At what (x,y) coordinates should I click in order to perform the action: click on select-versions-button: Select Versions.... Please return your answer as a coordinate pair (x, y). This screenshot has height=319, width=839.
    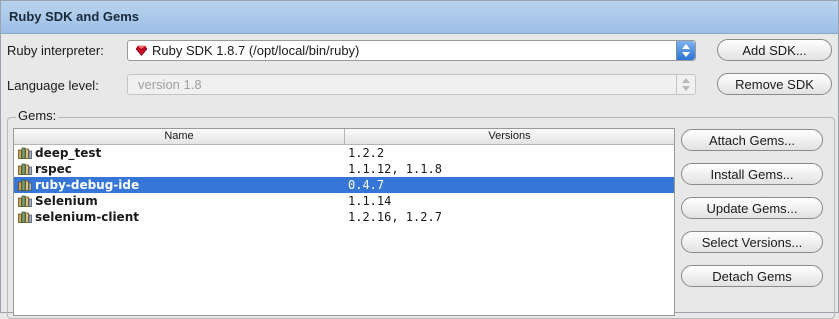
    Looking at the image, I should click on (752, 242).